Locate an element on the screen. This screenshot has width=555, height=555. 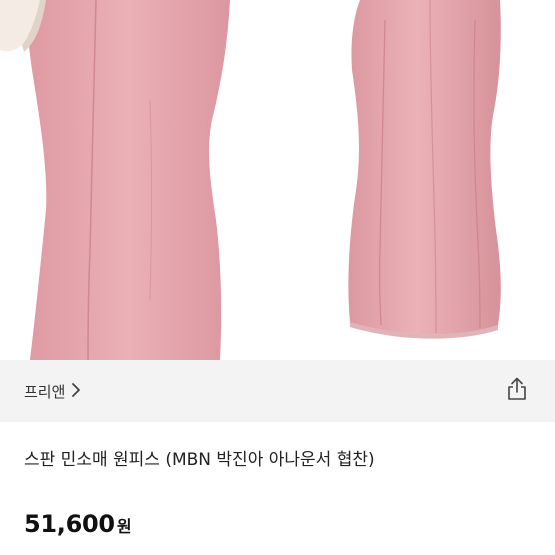
share-icon is located at coordinates (517, 391).